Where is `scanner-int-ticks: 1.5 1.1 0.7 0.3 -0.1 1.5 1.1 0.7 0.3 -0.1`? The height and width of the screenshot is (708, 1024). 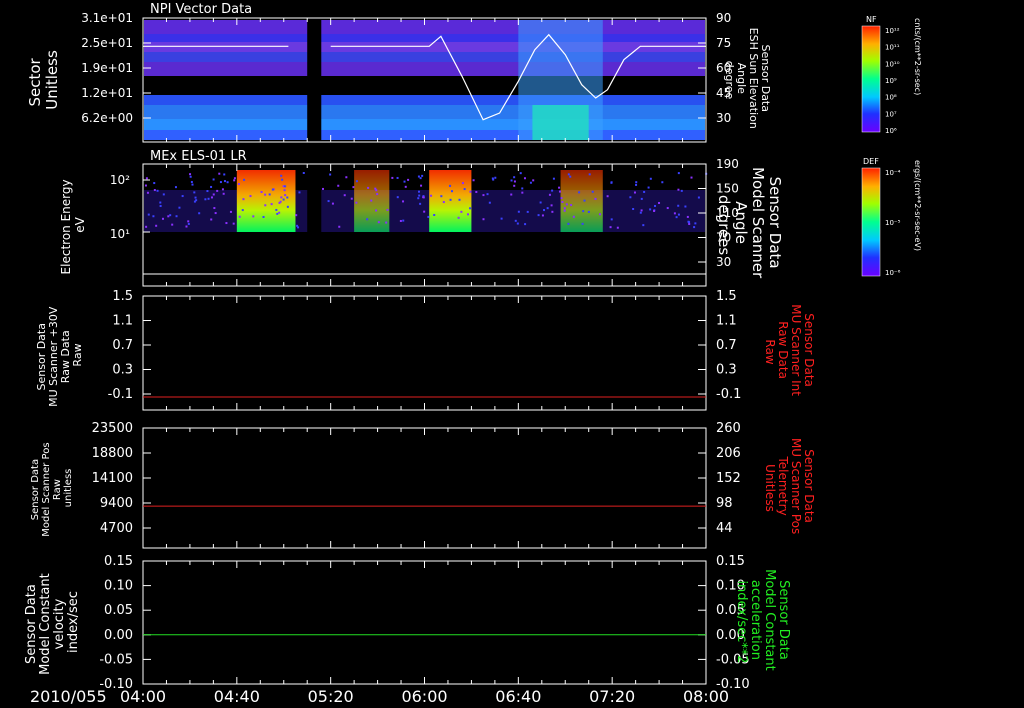
scanner-int-ticks: 1.5 1.1 0.7 0.3 -0.1 1.5 1.1 0.7 0.3 -0.1 is located at coordinates (425, 345).